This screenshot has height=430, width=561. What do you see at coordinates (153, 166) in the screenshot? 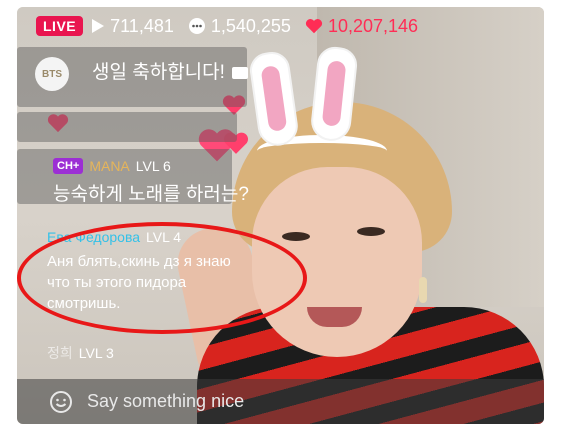
I see `chat-level: LVL 6` at bounding box center [153, 166].